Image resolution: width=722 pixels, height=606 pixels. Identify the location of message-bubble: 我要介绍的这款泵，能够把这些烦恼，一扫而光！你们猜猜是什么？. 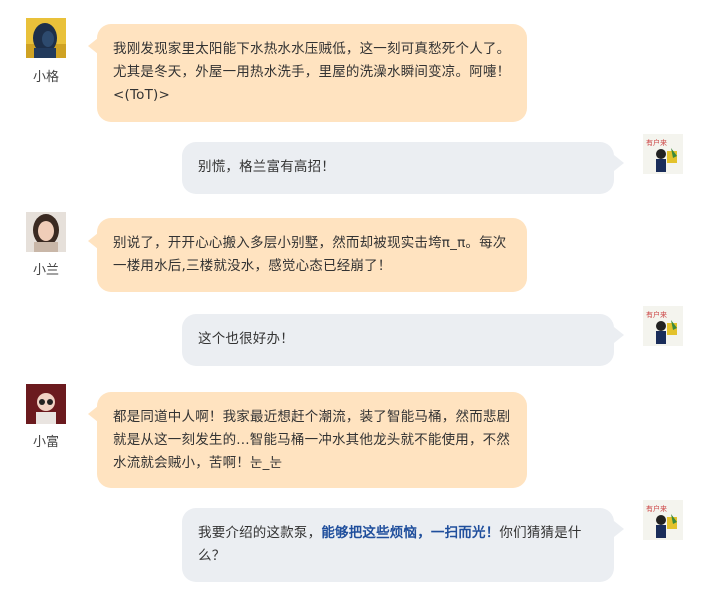
(398, 545).